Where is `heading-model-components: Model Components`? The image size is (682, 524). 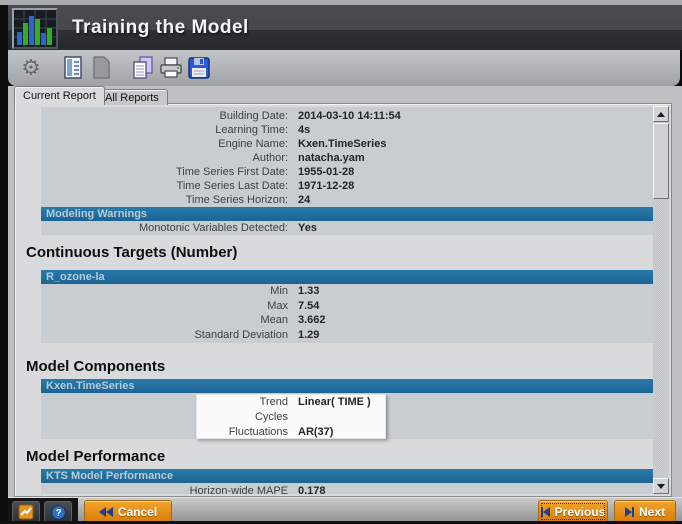 heading-model-components: Model Components is located at coordinates (96, 366).